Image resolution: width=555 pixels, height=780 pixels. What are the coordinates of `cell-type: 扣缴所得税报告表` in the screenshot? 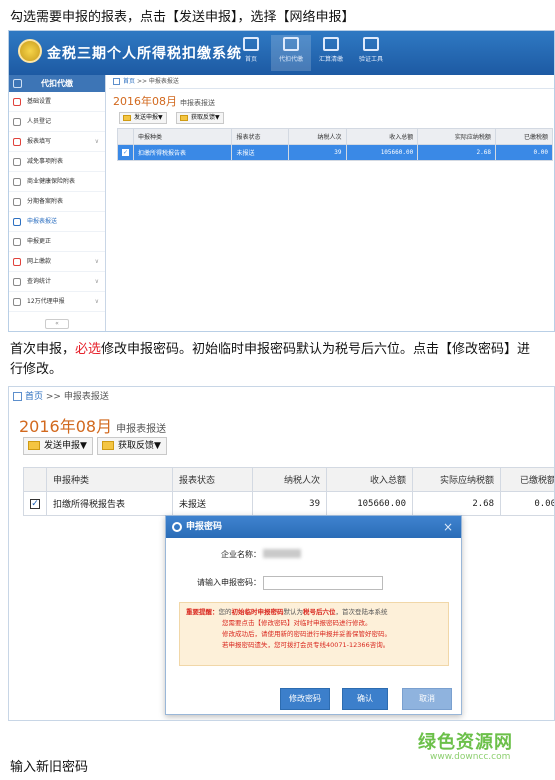 It's located at (182, 152).